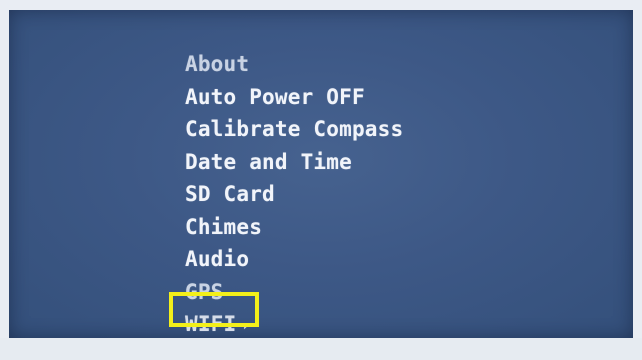 This screenshot has height=360, width=642. Describe the element at coordinates (294, 259) in the screenshot. I see `menu-item-audio: Audio` at that location.